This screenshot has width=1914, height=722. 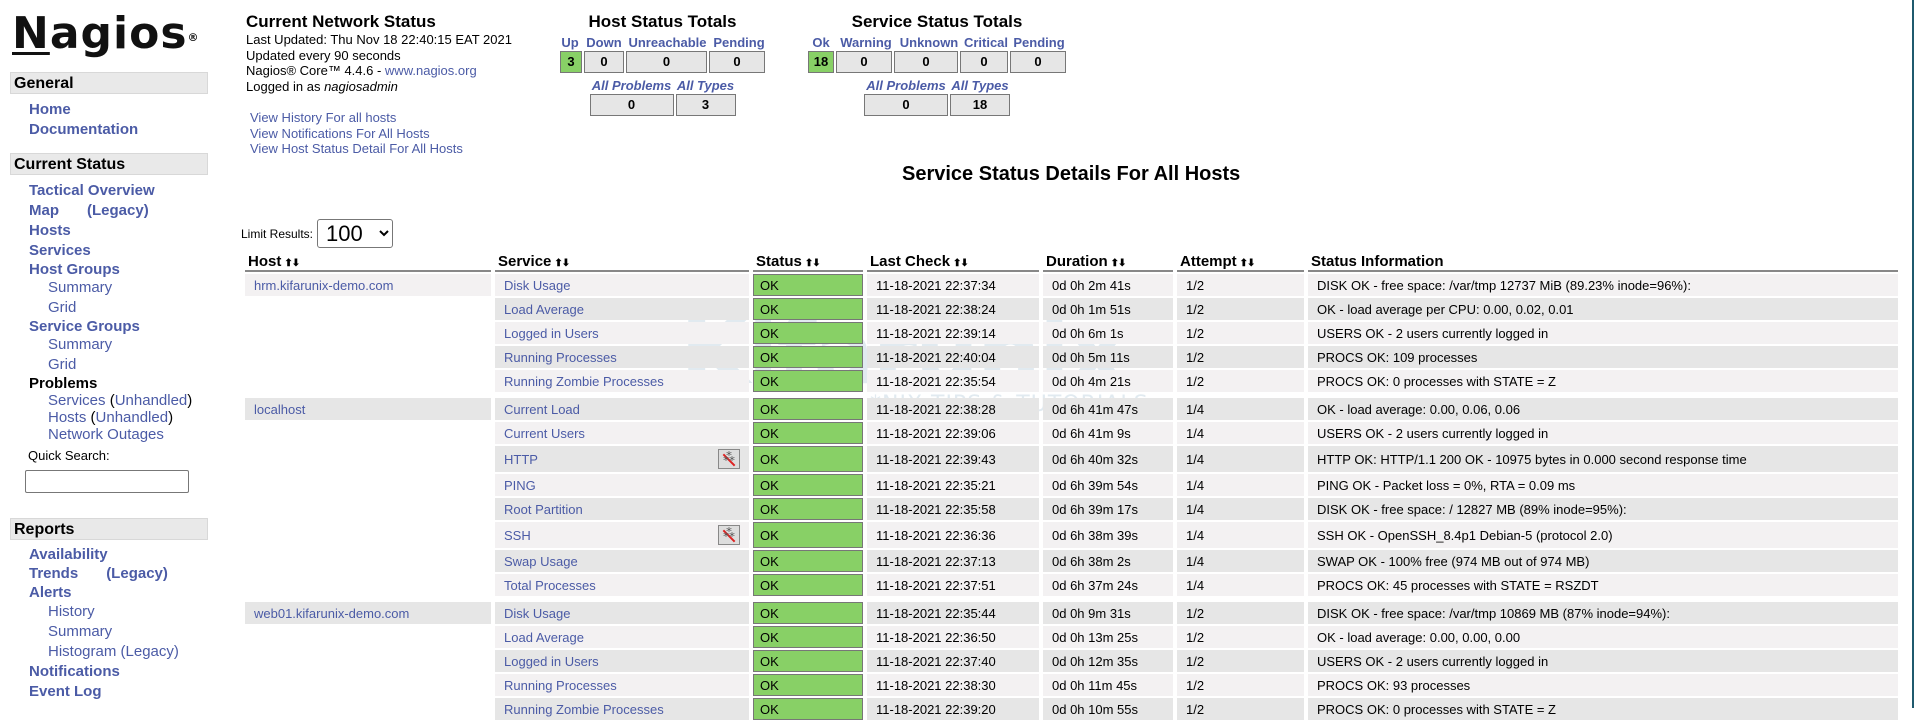 I want to click on col-status: Status ⬆⬇, so click(x=808, y=261).